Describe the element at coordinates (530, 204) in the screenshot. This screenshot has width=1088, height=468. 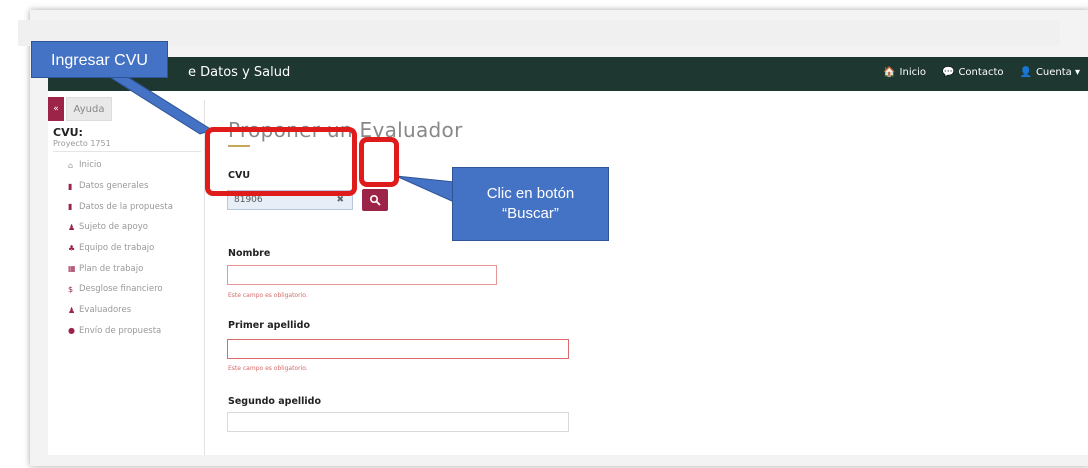
I see `callout-clic-buscar: Clic en botón “Buscar”` at that location.